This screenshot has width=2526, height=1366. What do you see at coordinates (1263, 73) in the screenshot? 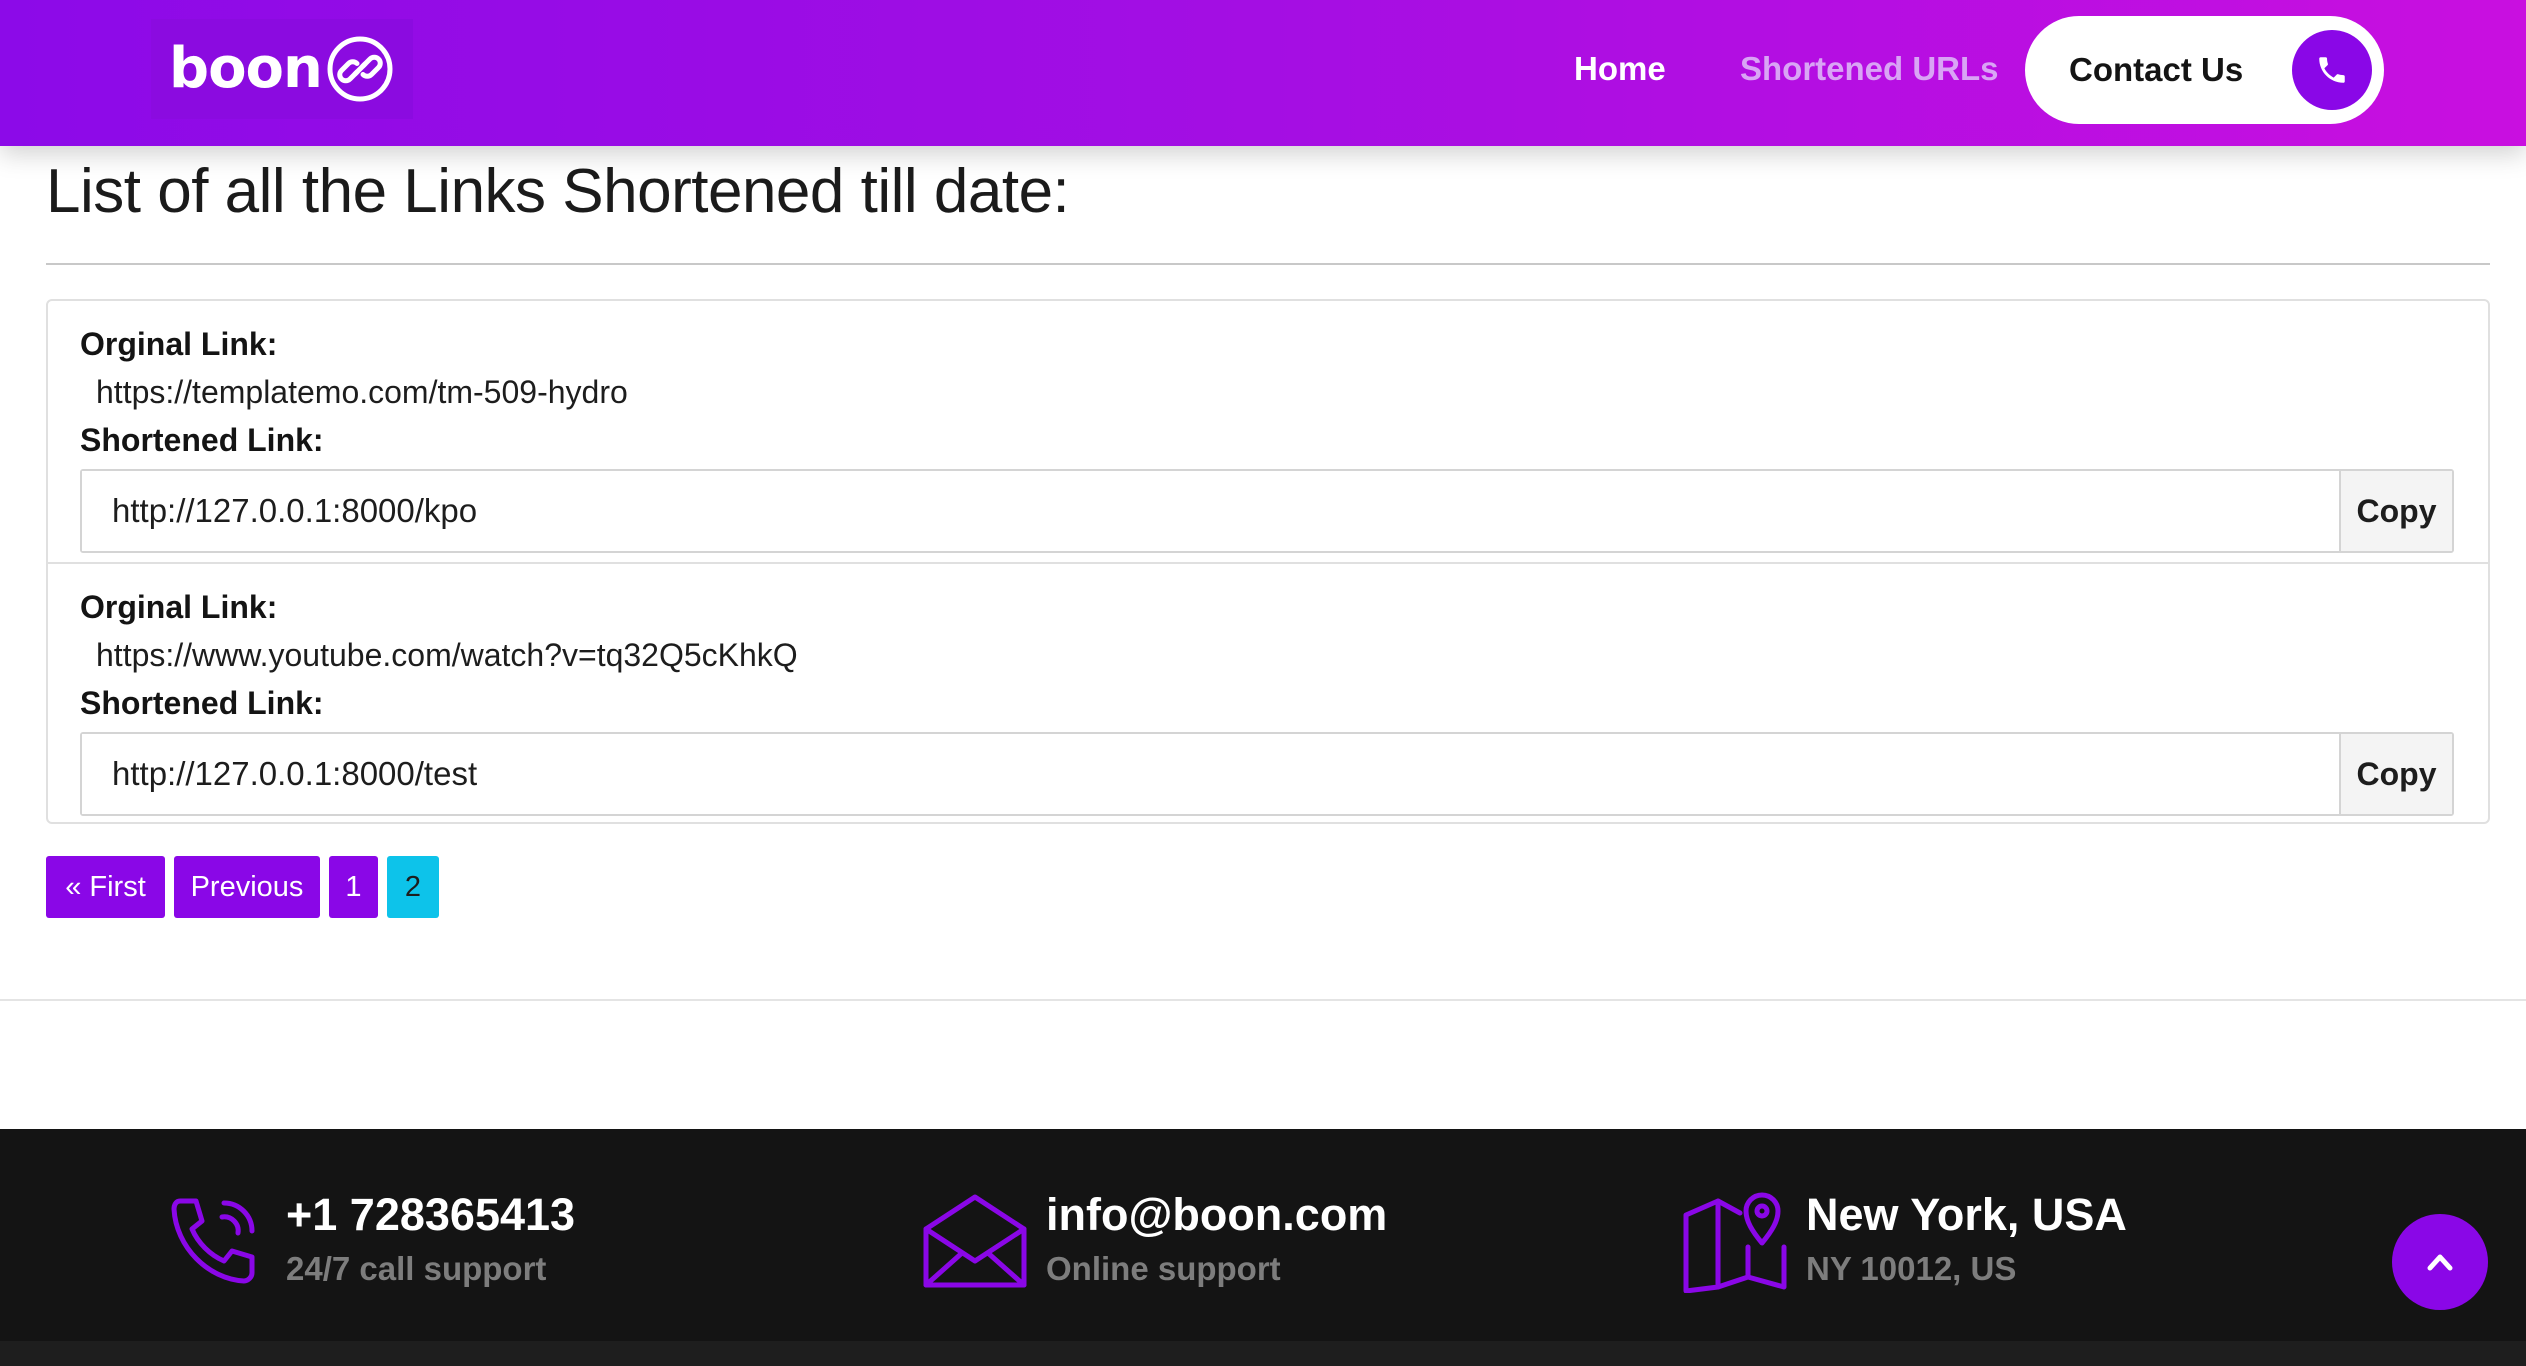
I see `site-header: boon Home Shortened URLs Contact Us` at bounding box center [1263, 73].